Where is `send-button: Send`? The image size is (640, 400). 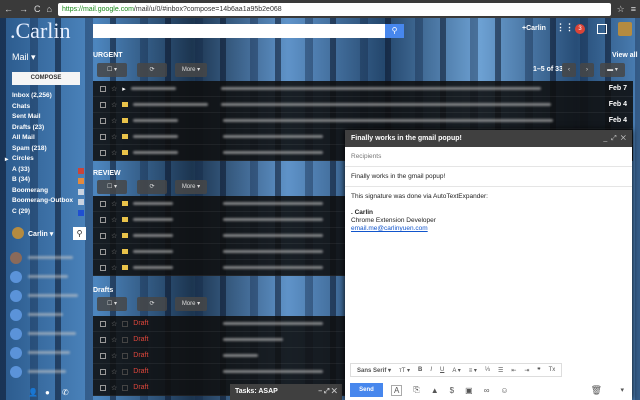 send-button: Send is located at coordinates (366, 390).